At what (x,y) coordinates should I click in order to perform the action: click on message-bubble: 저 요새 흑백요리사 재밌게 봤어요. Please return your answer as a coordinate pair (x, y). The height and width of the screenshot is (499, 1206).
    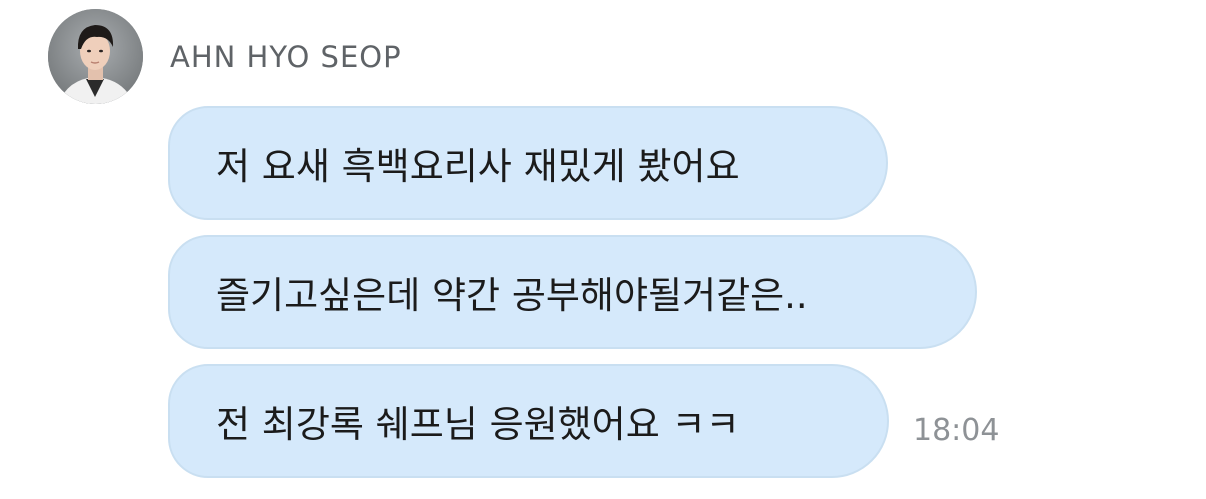
    Looking at the image, I should click on (528, 163).